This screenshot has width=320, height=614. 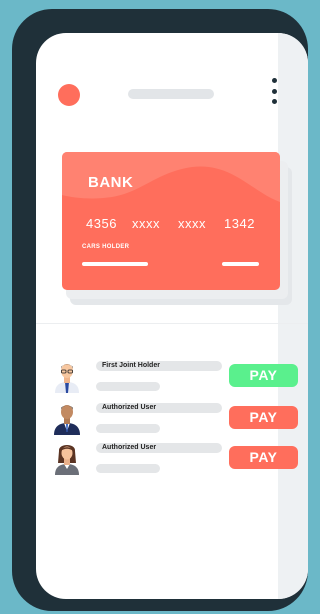 I want to click on header-title-placeholder, so click(x=171, y=94).